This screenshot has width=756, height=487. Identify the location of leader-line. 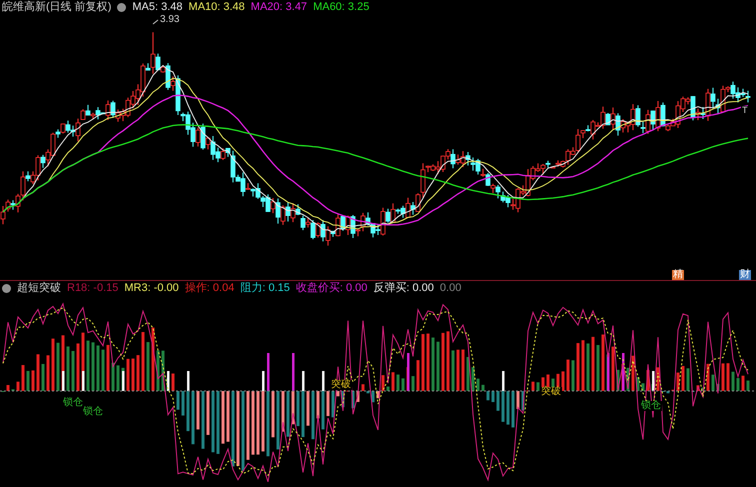
(155, 22).